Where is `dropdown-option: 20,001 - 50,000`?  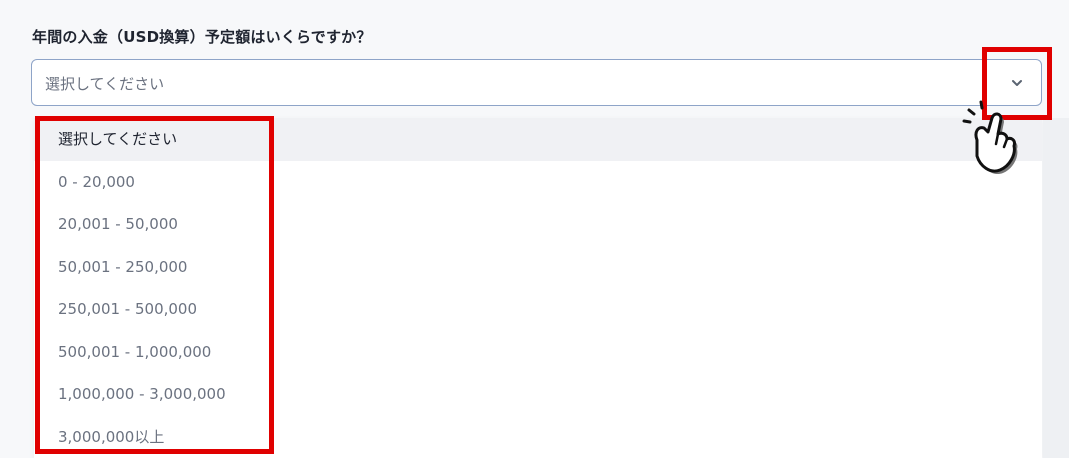
dropdown-option: 20,001 - 50,000 is located at coordinates (538, 224).